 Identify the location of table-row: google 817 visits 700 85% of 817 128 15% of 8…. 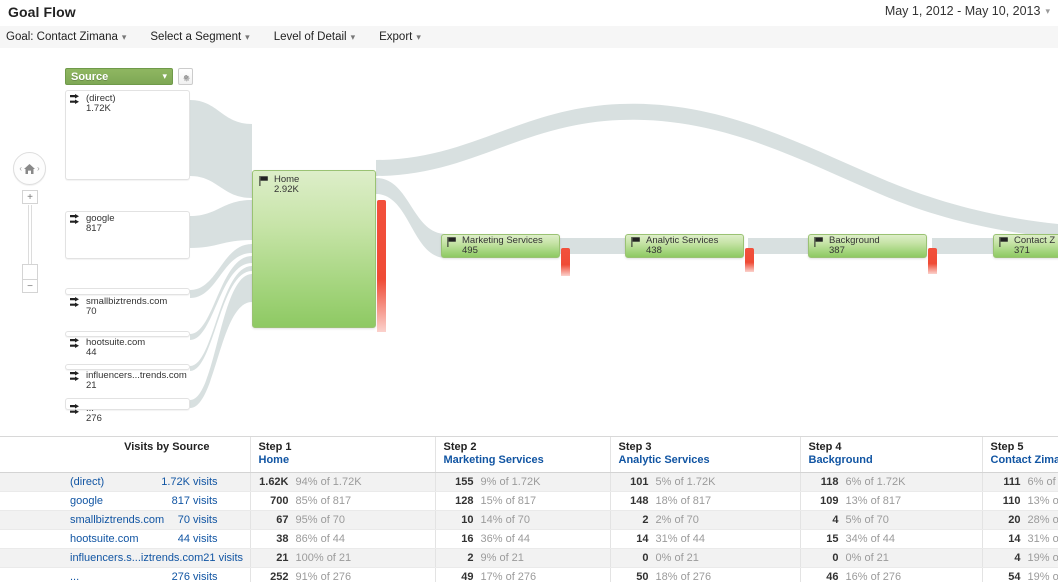
(529, 501).